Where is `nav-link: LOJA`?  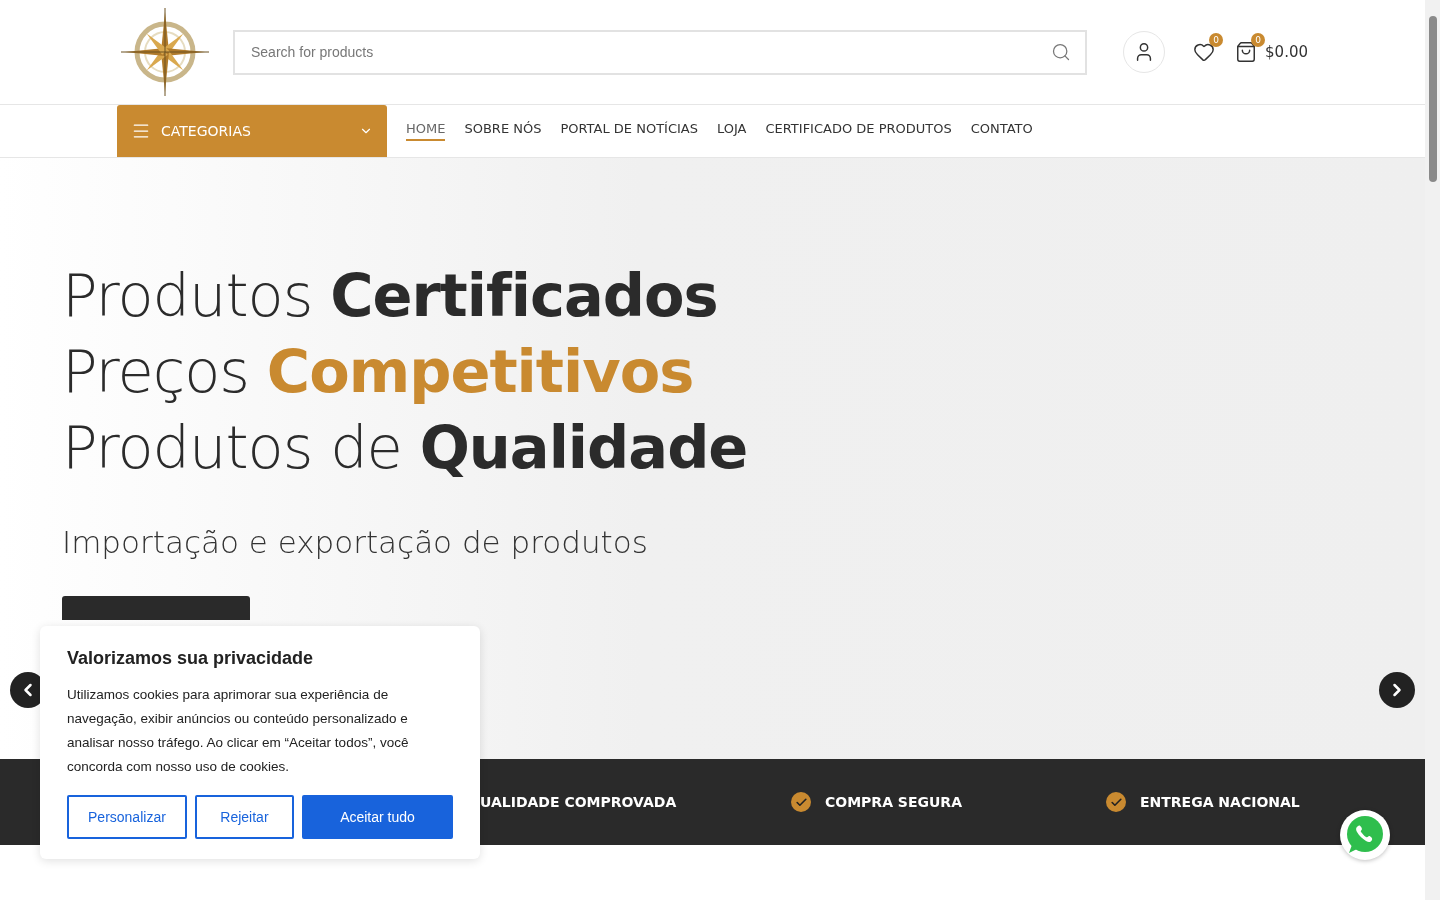
nav-link: LOJA is located at coordinates (731, 131).